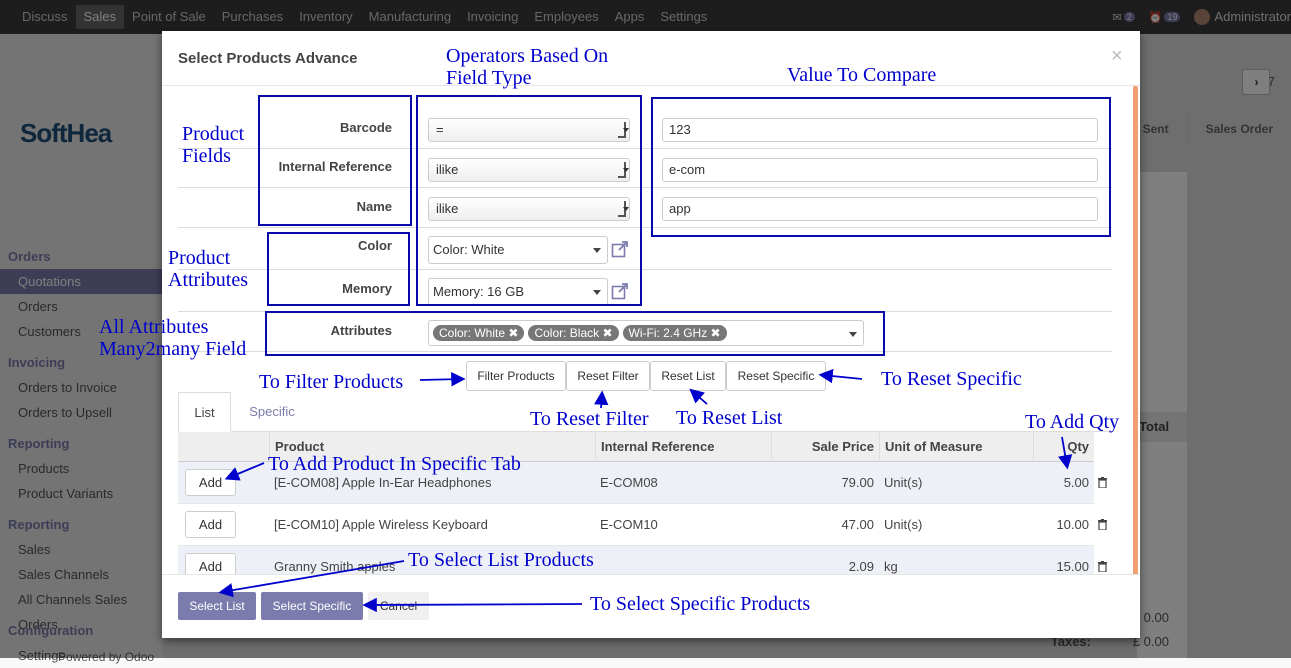 This screenshot has height=668, width=1291. Describe the element at coordinates (204, 412) in the screenshot. I see `tab-list: List` at that location.